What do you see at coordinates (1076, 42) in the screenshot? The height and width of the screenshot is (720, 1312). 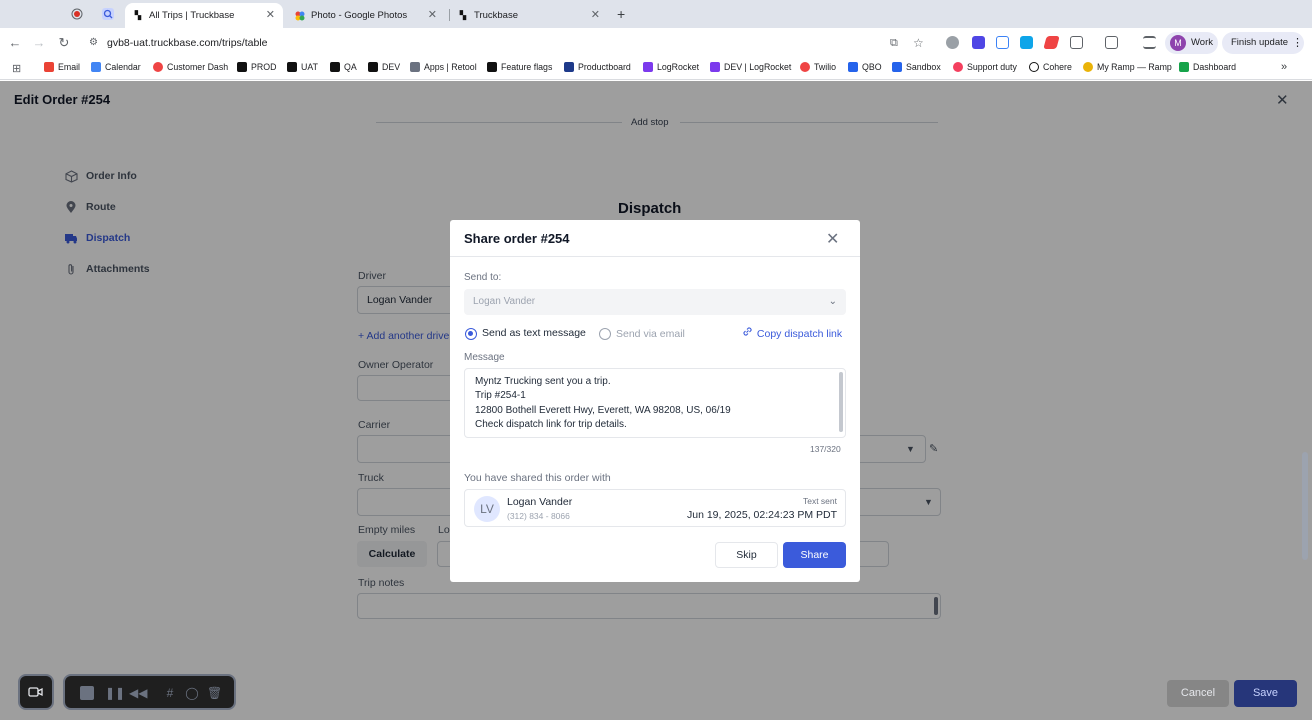 I see `extensions-puzzle-icon` at bounding box center [1076, 42].